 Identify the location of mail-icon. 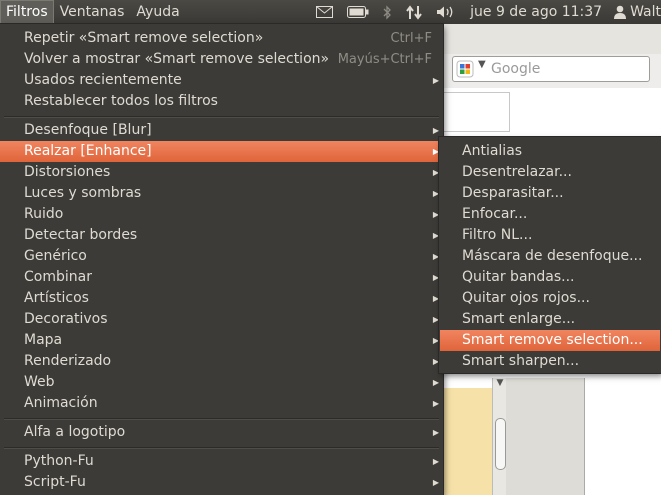
(325, 12).